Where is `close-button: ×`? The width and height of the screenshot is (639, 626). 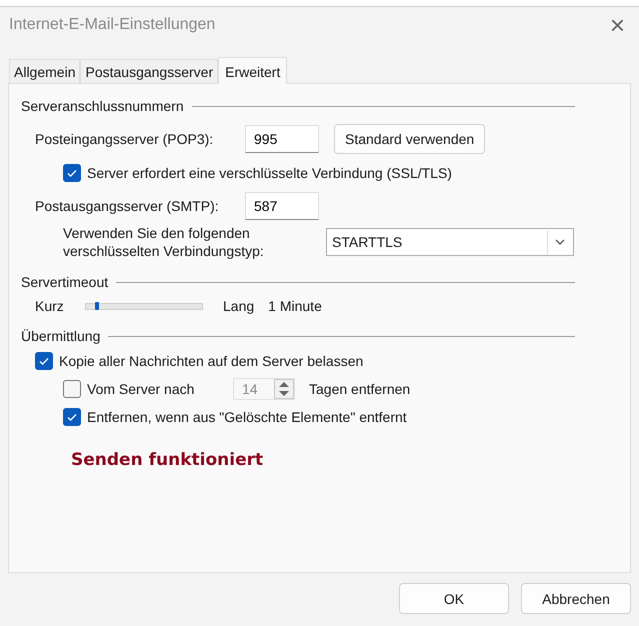
close-button: × is located at coordinates (617, 25).